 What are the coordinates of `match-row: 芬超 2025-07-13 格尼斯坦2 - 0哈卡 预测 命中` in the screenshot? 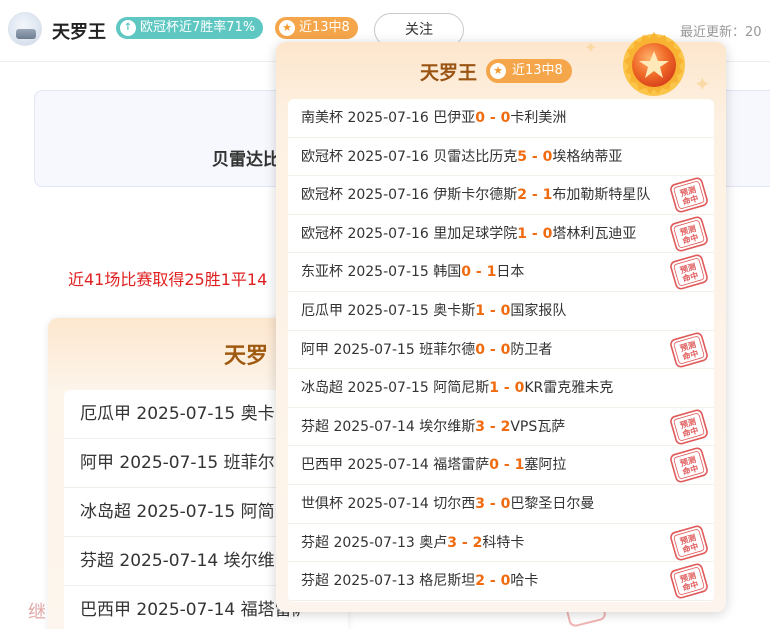 It's located at (501, 581).